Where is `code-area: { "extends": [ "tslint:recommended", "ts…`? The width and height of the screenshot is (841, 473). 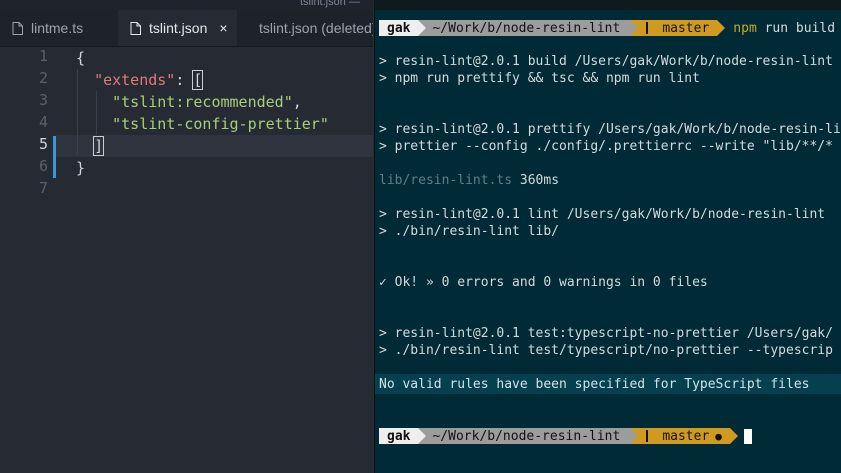
code-area: { "extends": [ "tslint:recommended", "ts… is located at coordinates (202, 124).